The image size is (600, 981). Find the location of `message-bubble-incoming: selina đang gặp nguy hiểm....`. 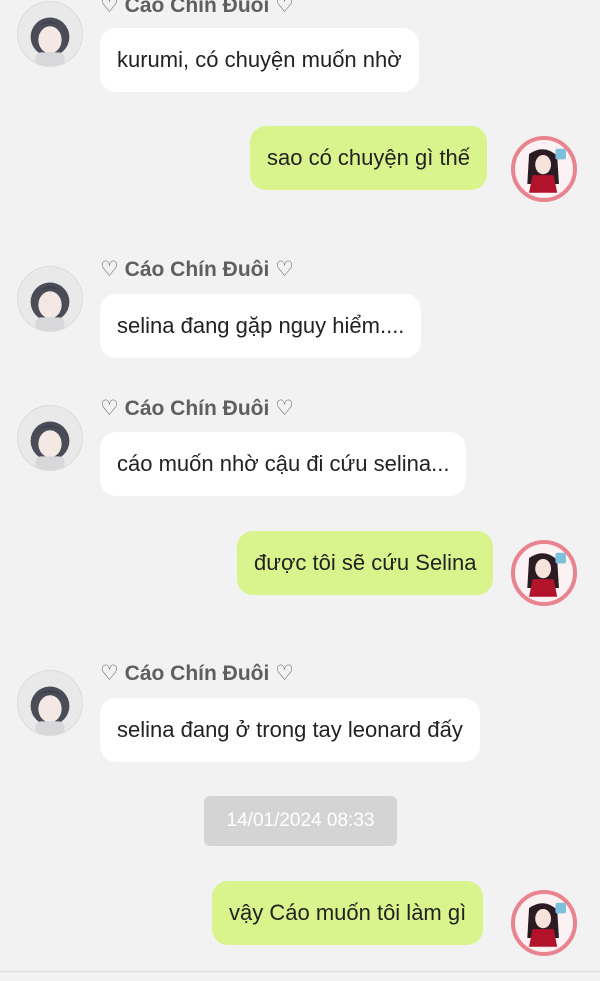

message-bubble-incoming: selina đang gặp nguy hiểm.... is located at coordinates (261, 326).